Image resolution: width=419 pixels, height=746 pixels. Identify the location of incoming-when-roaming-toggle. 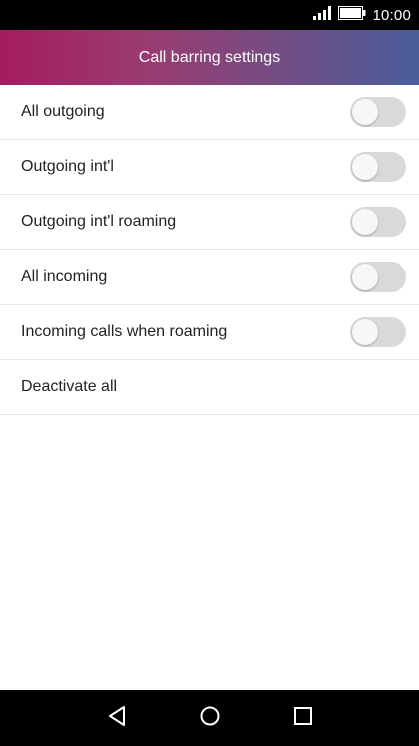
(378, 332).